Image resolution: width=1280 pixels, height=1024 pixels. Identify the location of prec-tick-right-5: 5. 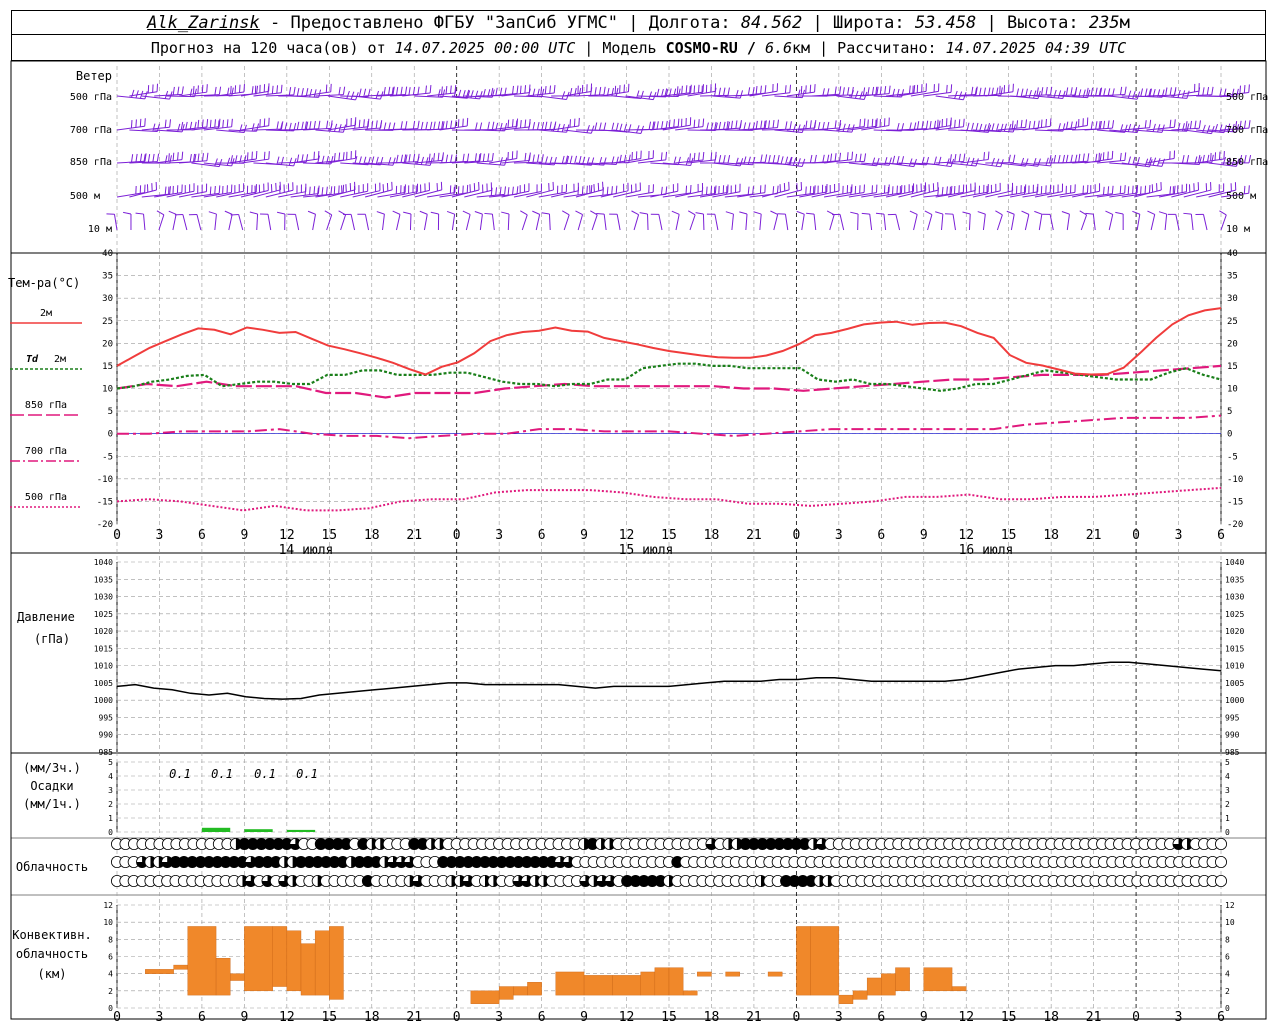
(1227, 762).